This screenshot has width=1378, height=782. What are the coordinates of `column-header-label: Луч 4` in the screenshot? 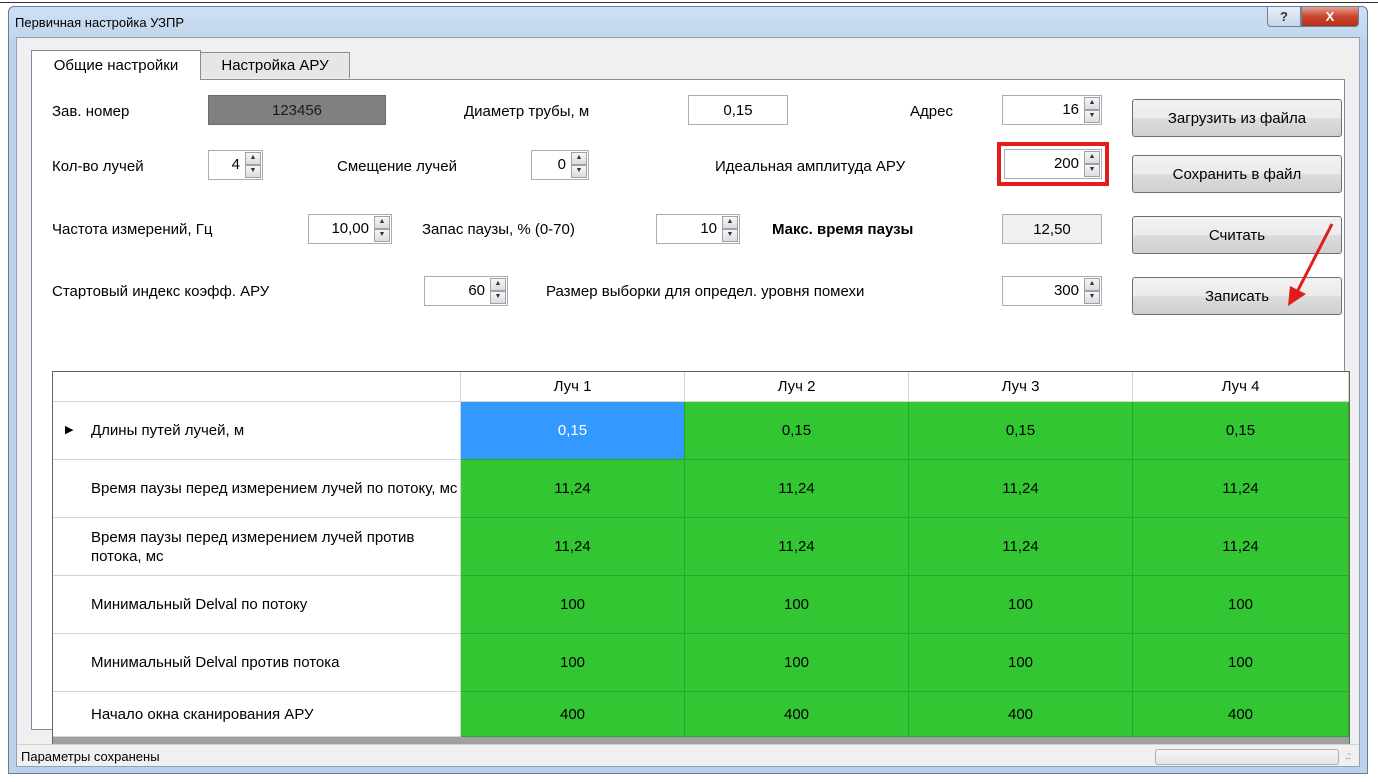 It's located at (1240, 386).